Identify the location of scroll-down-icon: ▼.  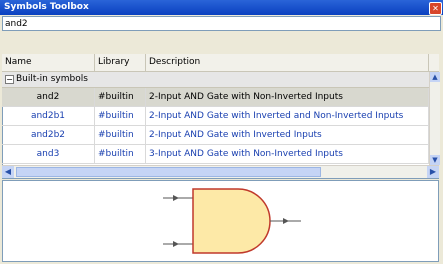
(435, 160).